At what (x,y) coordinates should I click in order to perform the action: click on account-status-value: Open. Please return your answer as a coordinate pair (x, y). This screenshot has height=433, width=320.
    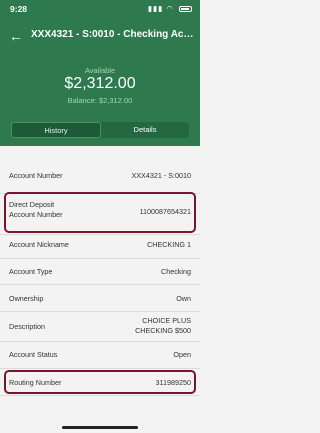
    Looking at the image, I should click on (182, 354).